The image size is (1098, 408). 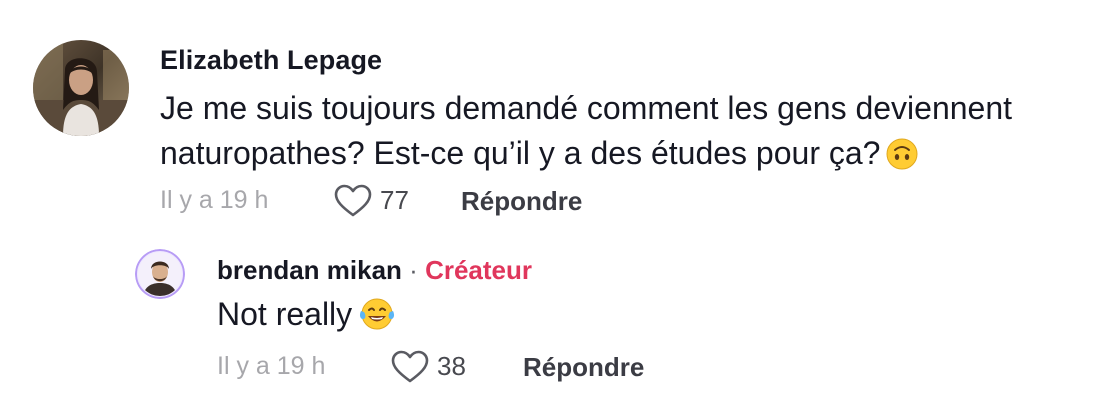 I want to click on comment-timestamp: Il y a 19 h, so click(x=214, y=200).